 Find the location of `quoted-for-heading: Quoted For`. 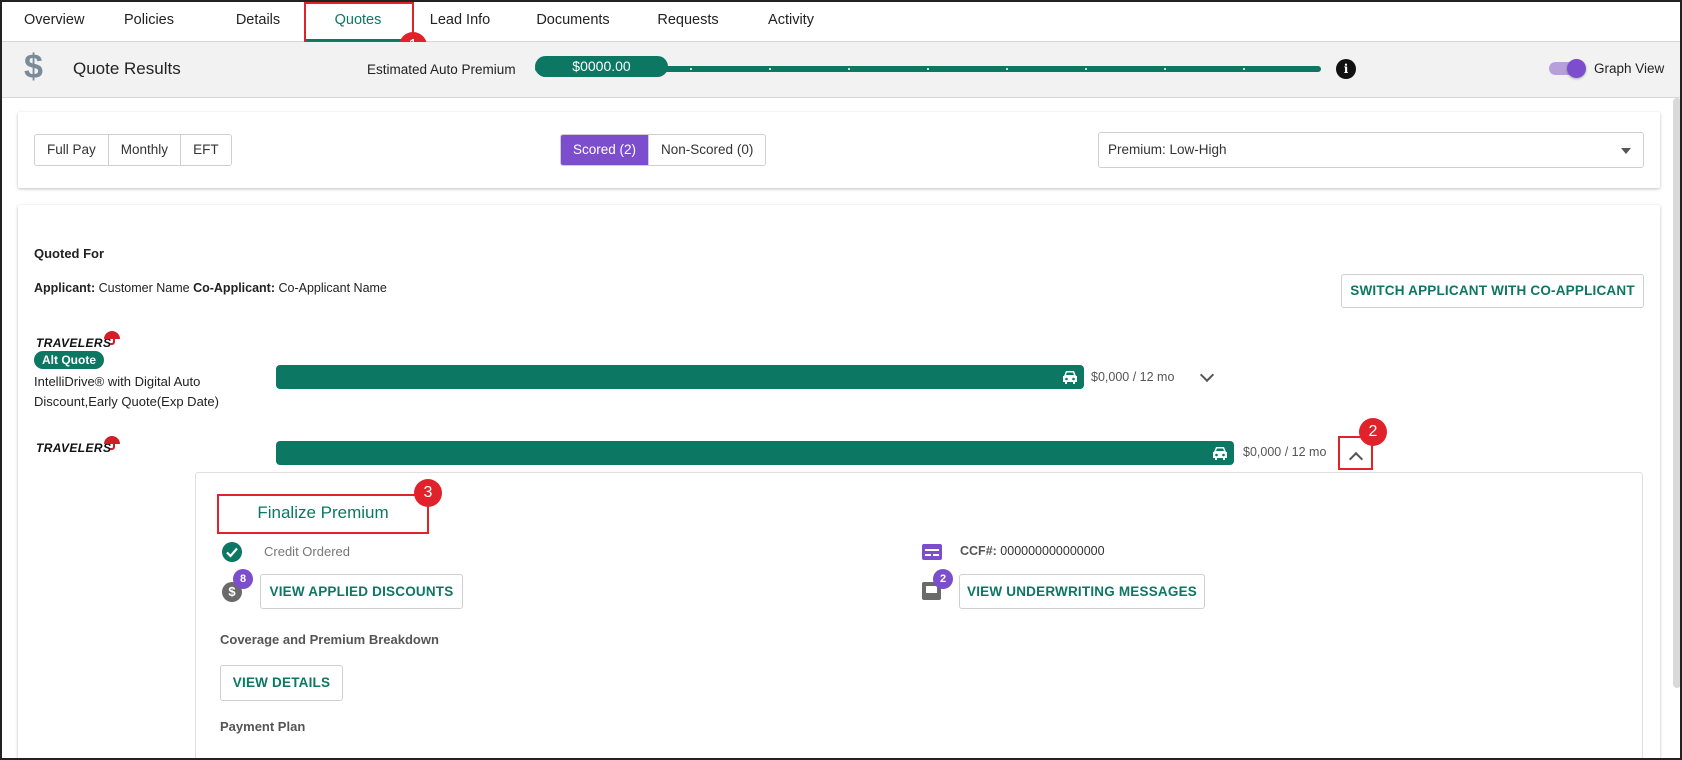

quoted-for-heading: Quoted For is located at coordinates (69, 253).